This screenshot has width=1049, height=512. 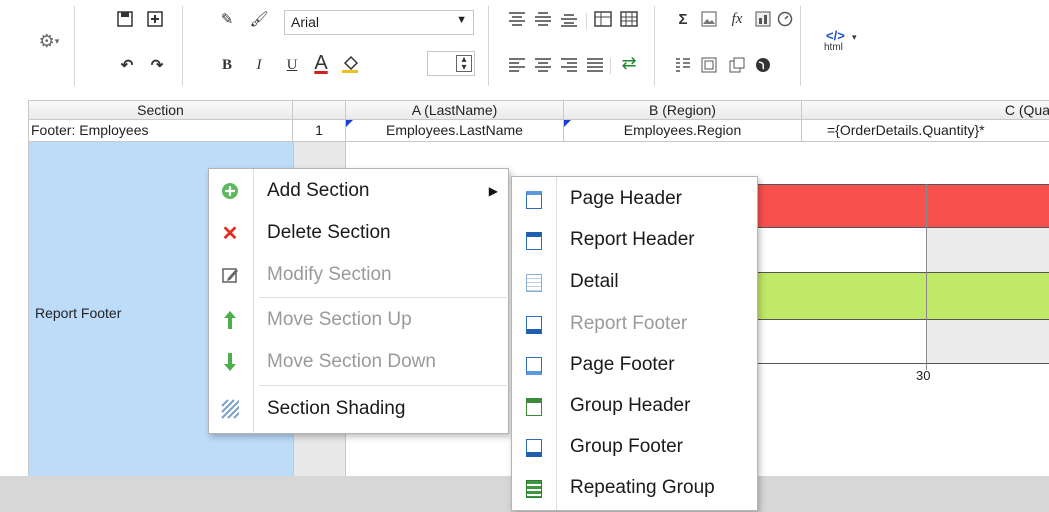 I want to click on function-icon: fx, so click(x=737, y=19).